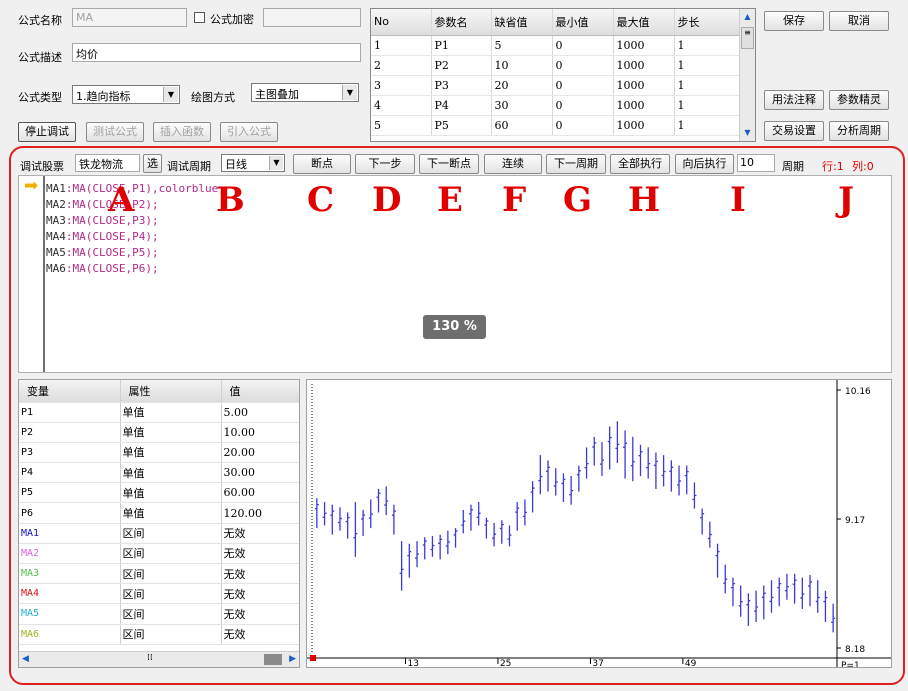 The width and height of the screenshot is (908, 691). What do you see at coordinates (387, 200) in the screenshot?
I see `annotation-letter-d: D` at bounding box center [387, 200].